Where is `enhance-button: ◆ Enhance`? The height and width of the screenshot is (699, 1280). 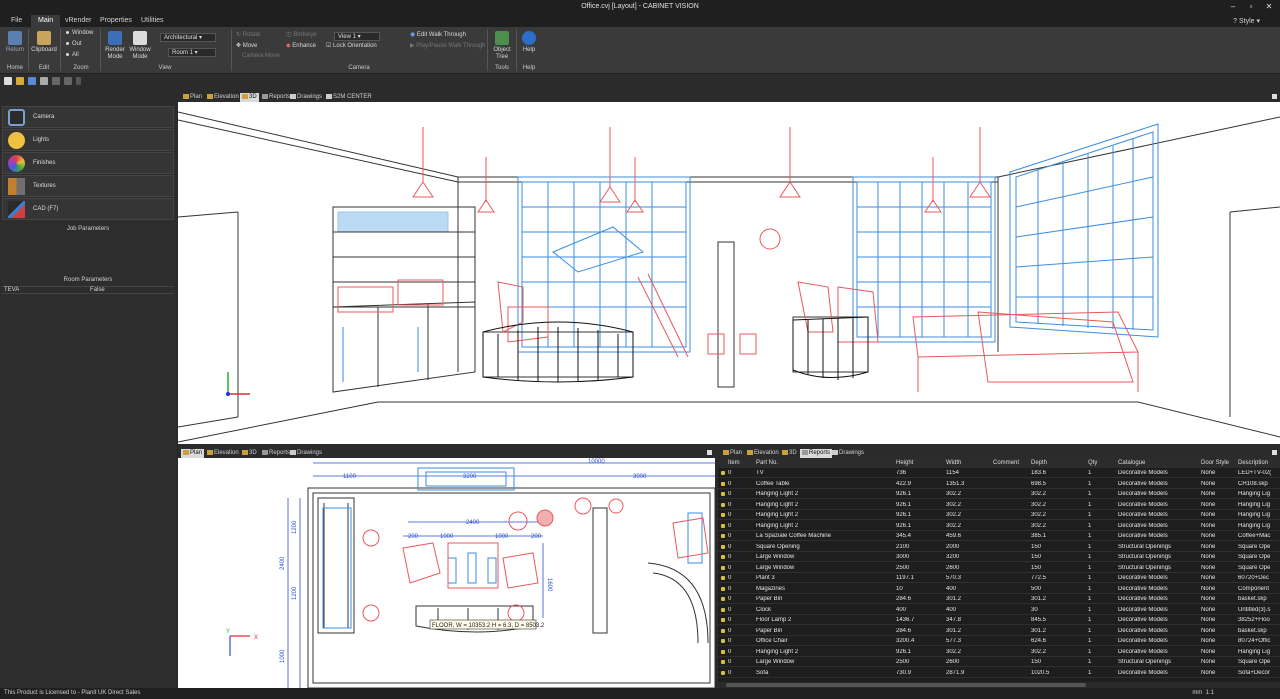 enhance-button: ◆ Enhance is located at coordinates (301, 45).